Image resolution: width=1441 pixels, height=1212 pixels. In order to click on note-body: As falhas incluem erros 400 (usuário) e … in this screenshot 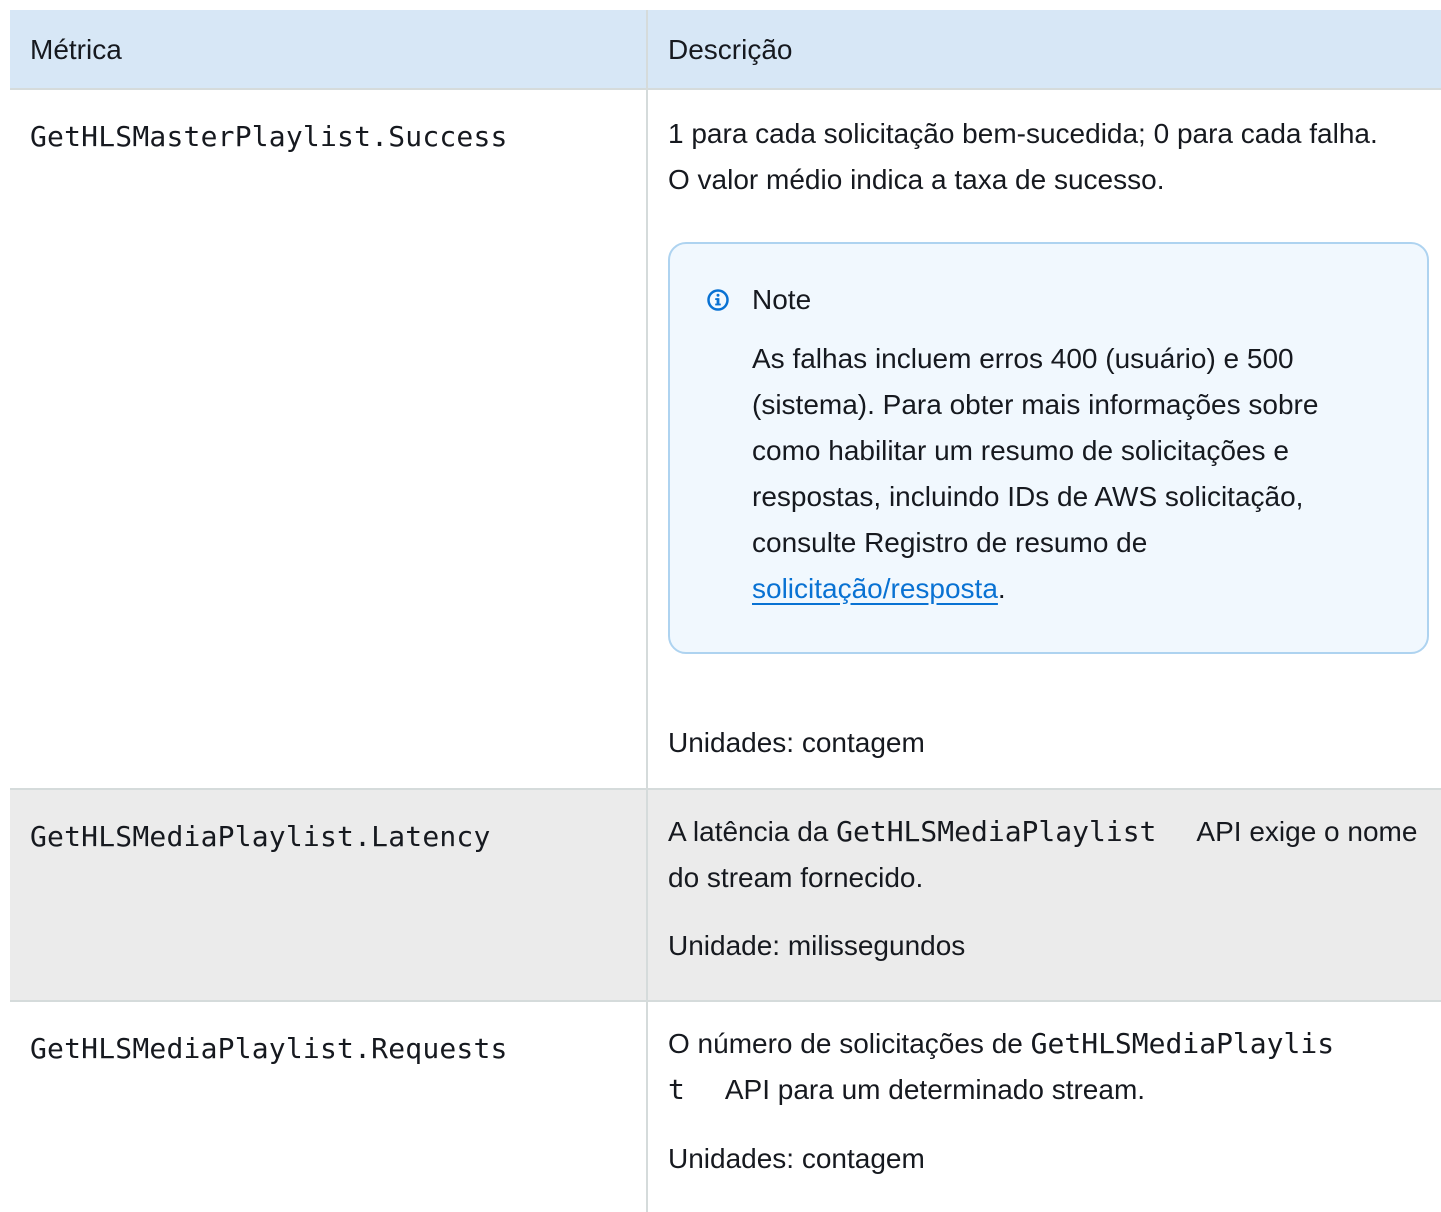, I will do `click(1072, 474)`.